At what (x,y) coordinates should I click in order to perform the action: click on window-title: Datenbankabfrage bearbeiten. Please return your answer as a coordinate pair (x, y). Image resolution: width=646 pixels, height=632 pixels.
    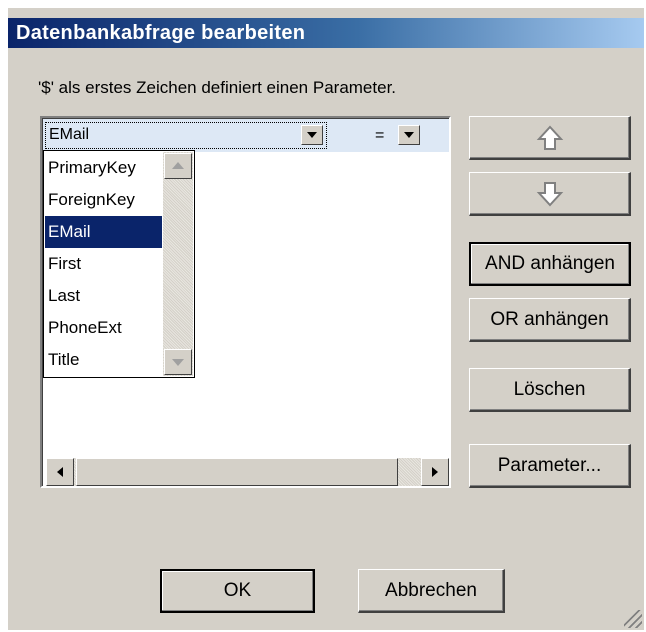
    Looking at the image, I should click on (161, 33).